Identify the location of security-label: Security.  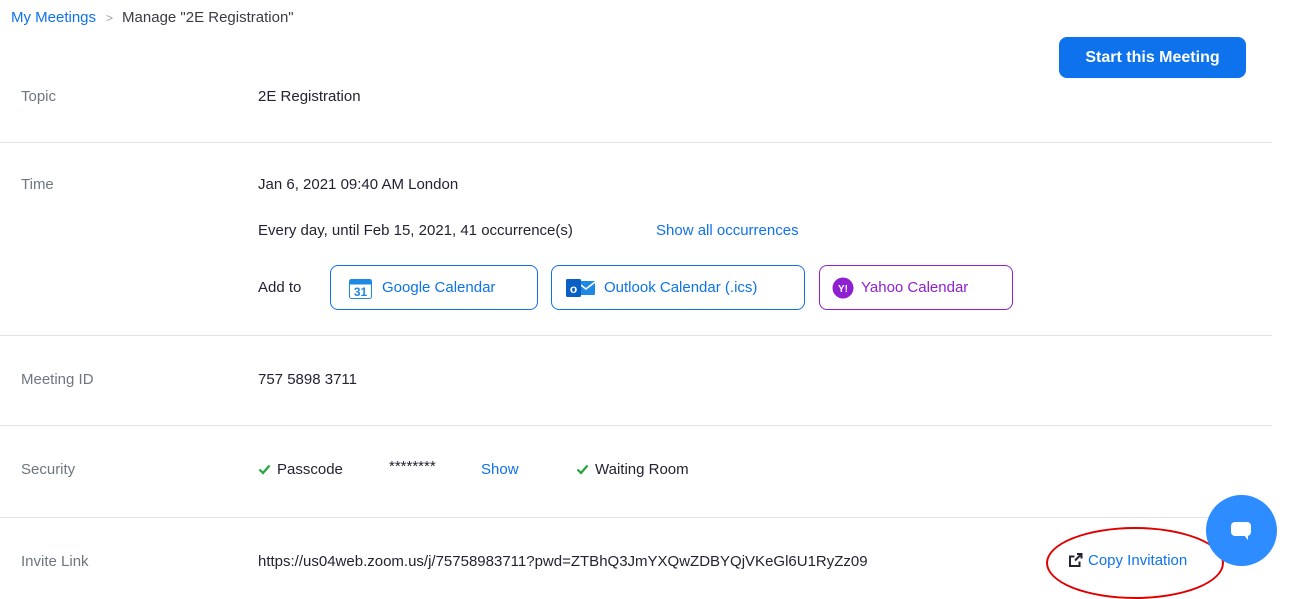
(48, 469).